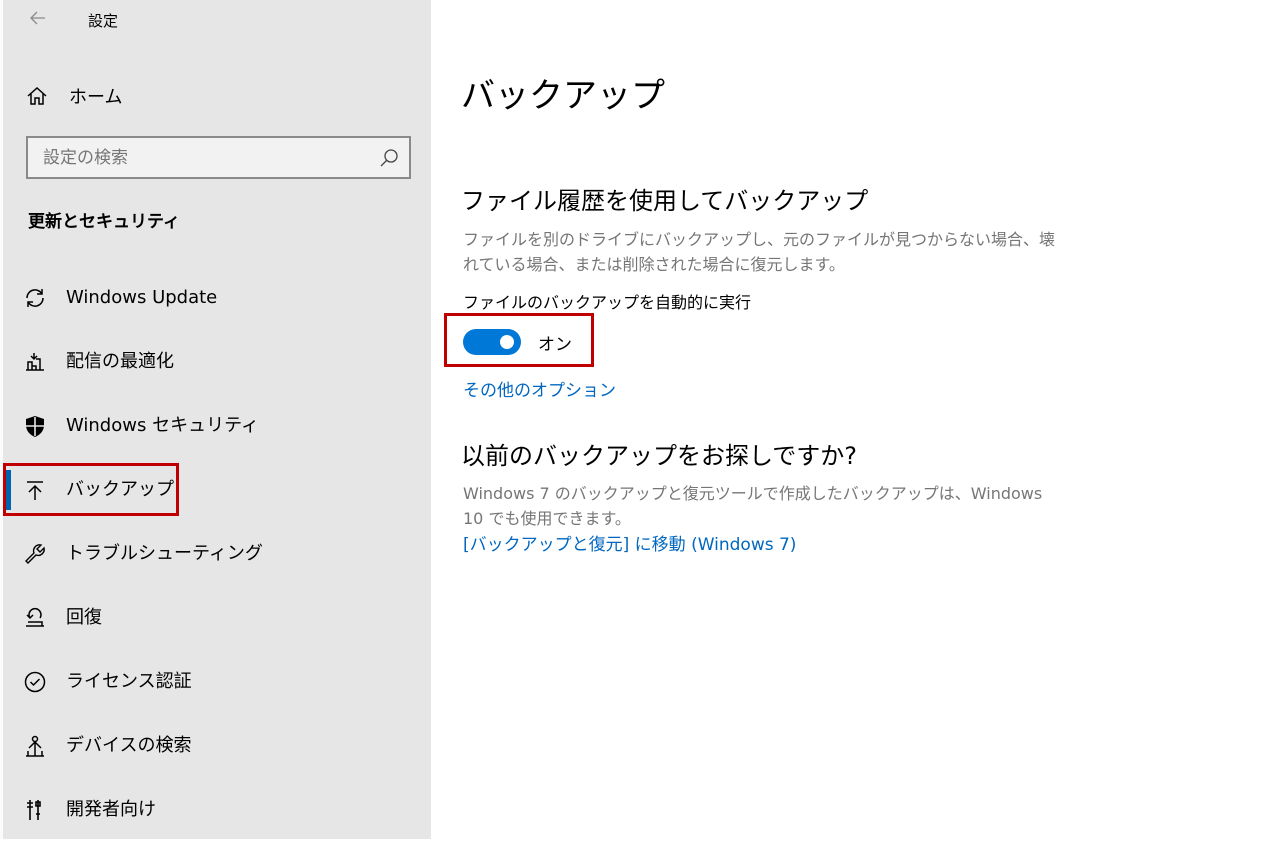  What do you see at coordinates (35, 617) in the screenshot?
I see `recovery-icon` at bounding box center [35, 617].